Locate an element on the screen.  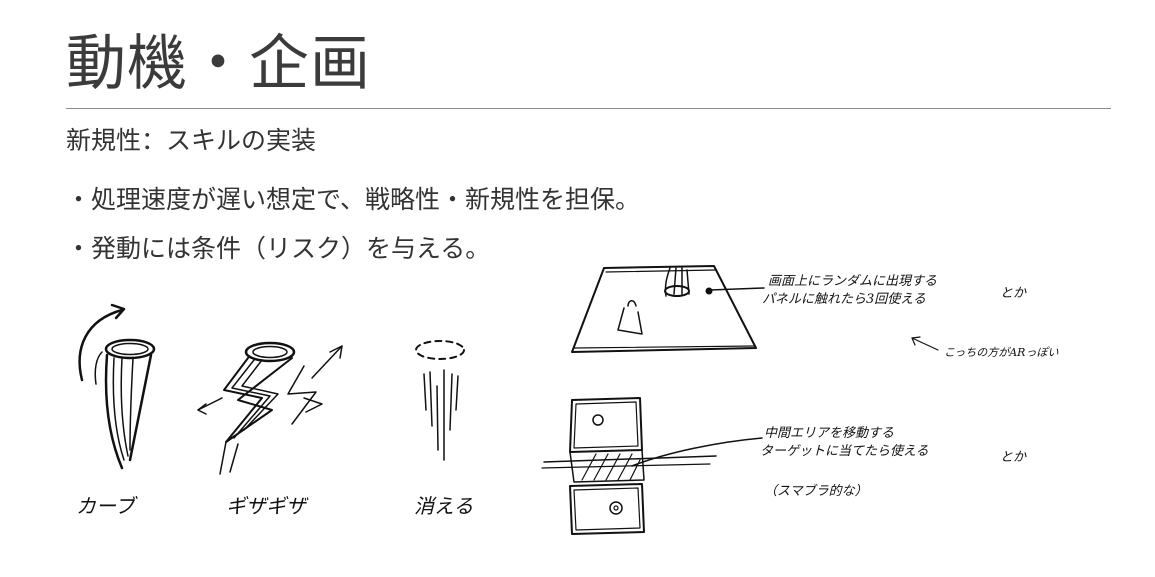
zigzag-motion-sketch is located at coordinates (270, 408).